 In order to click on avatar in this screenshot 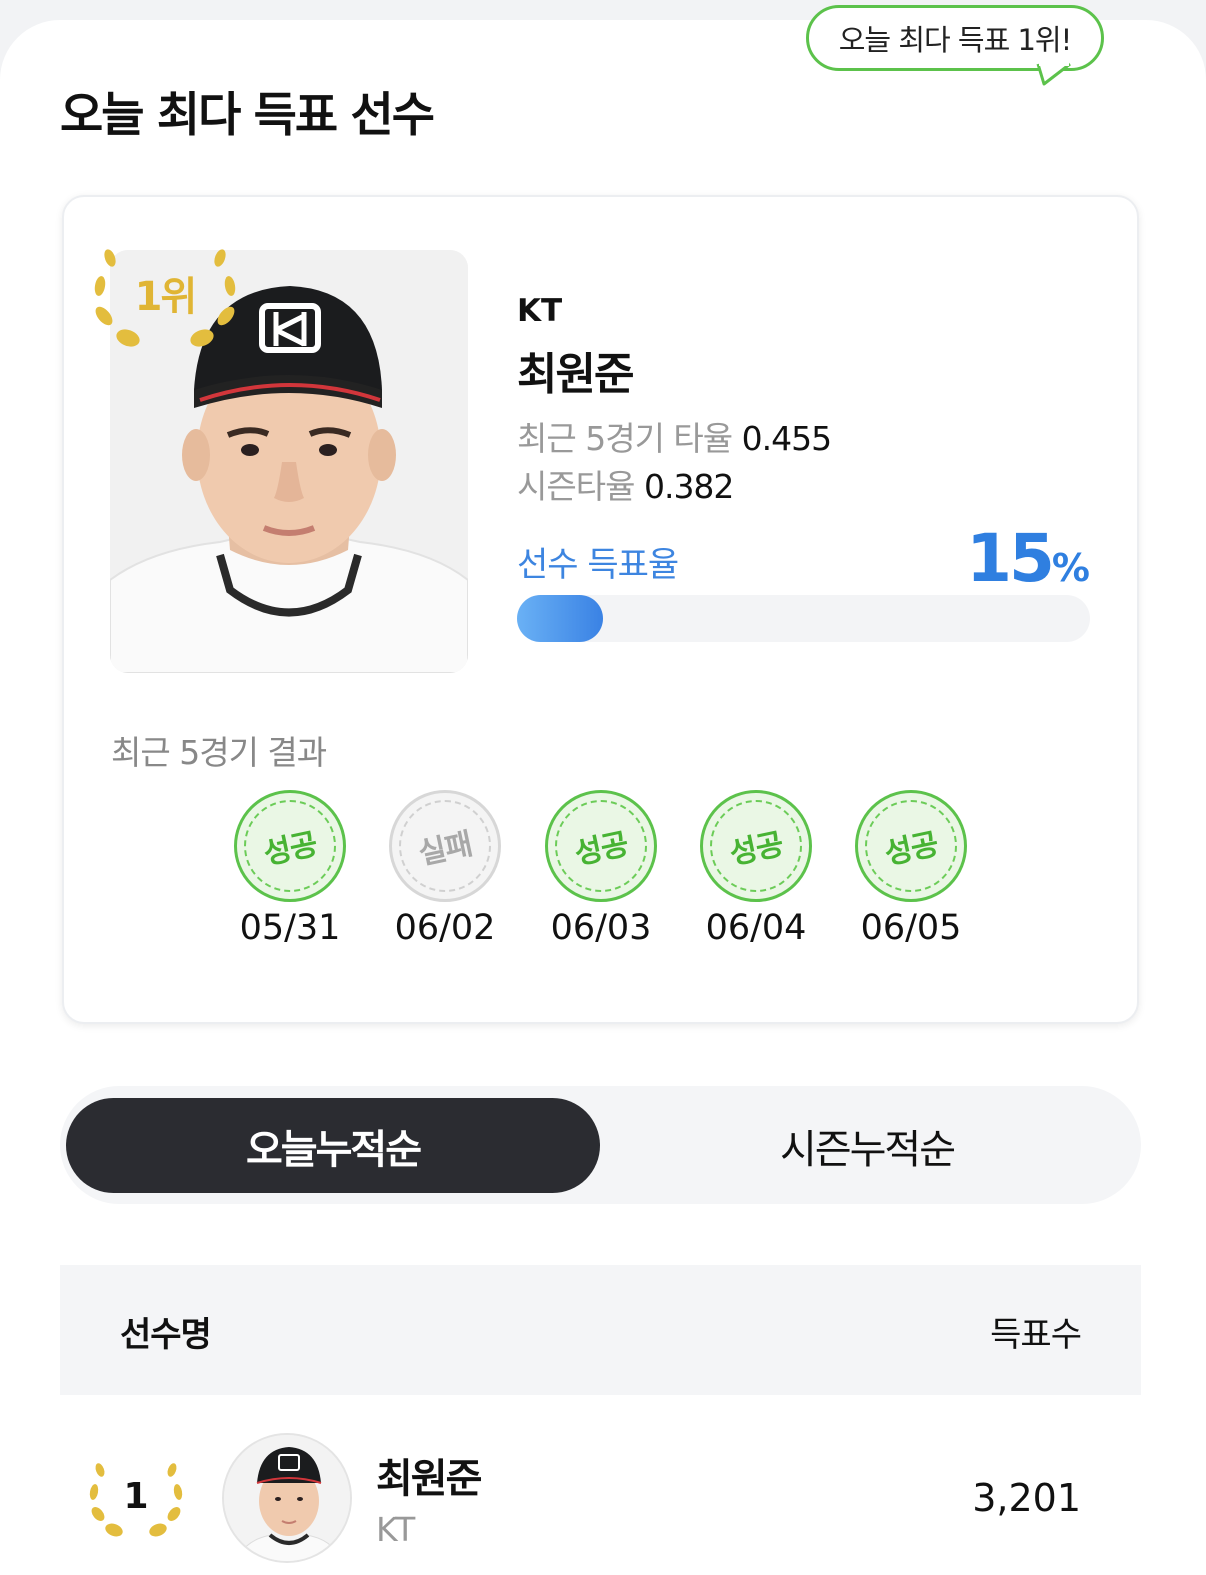, I will do `click(287, 1498)`.